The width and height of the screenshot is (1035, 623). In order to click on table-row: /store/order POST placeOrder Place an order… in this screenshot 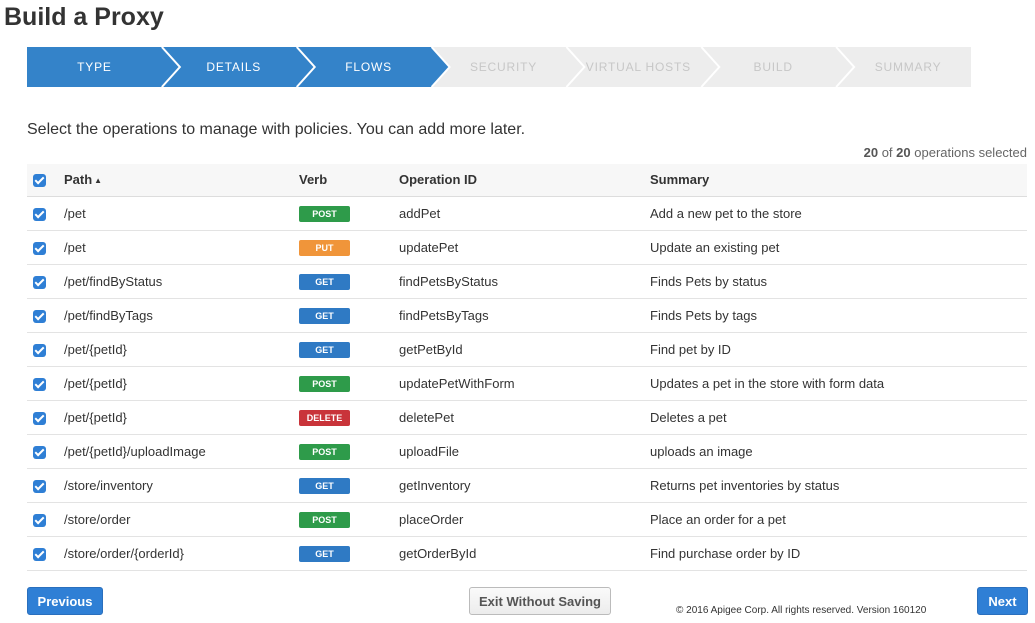, I will do `click(527, 519)`.